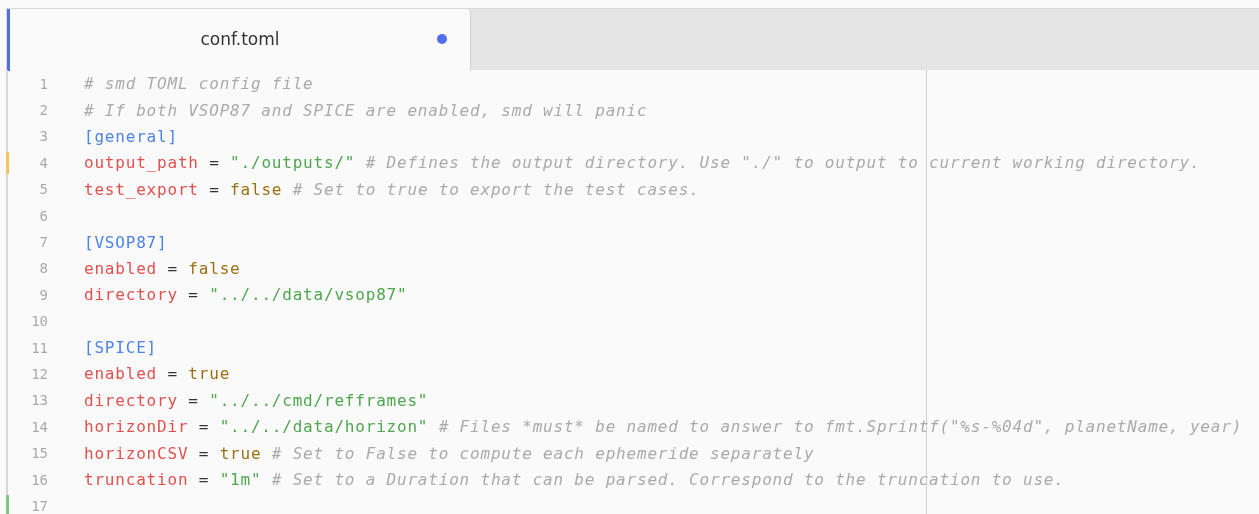 Image resolution: width=1259 pixels, height=514 pixels. Describe the element at coordinates (39, 427) in the screenshot. I see `line-number: 14` at that location.